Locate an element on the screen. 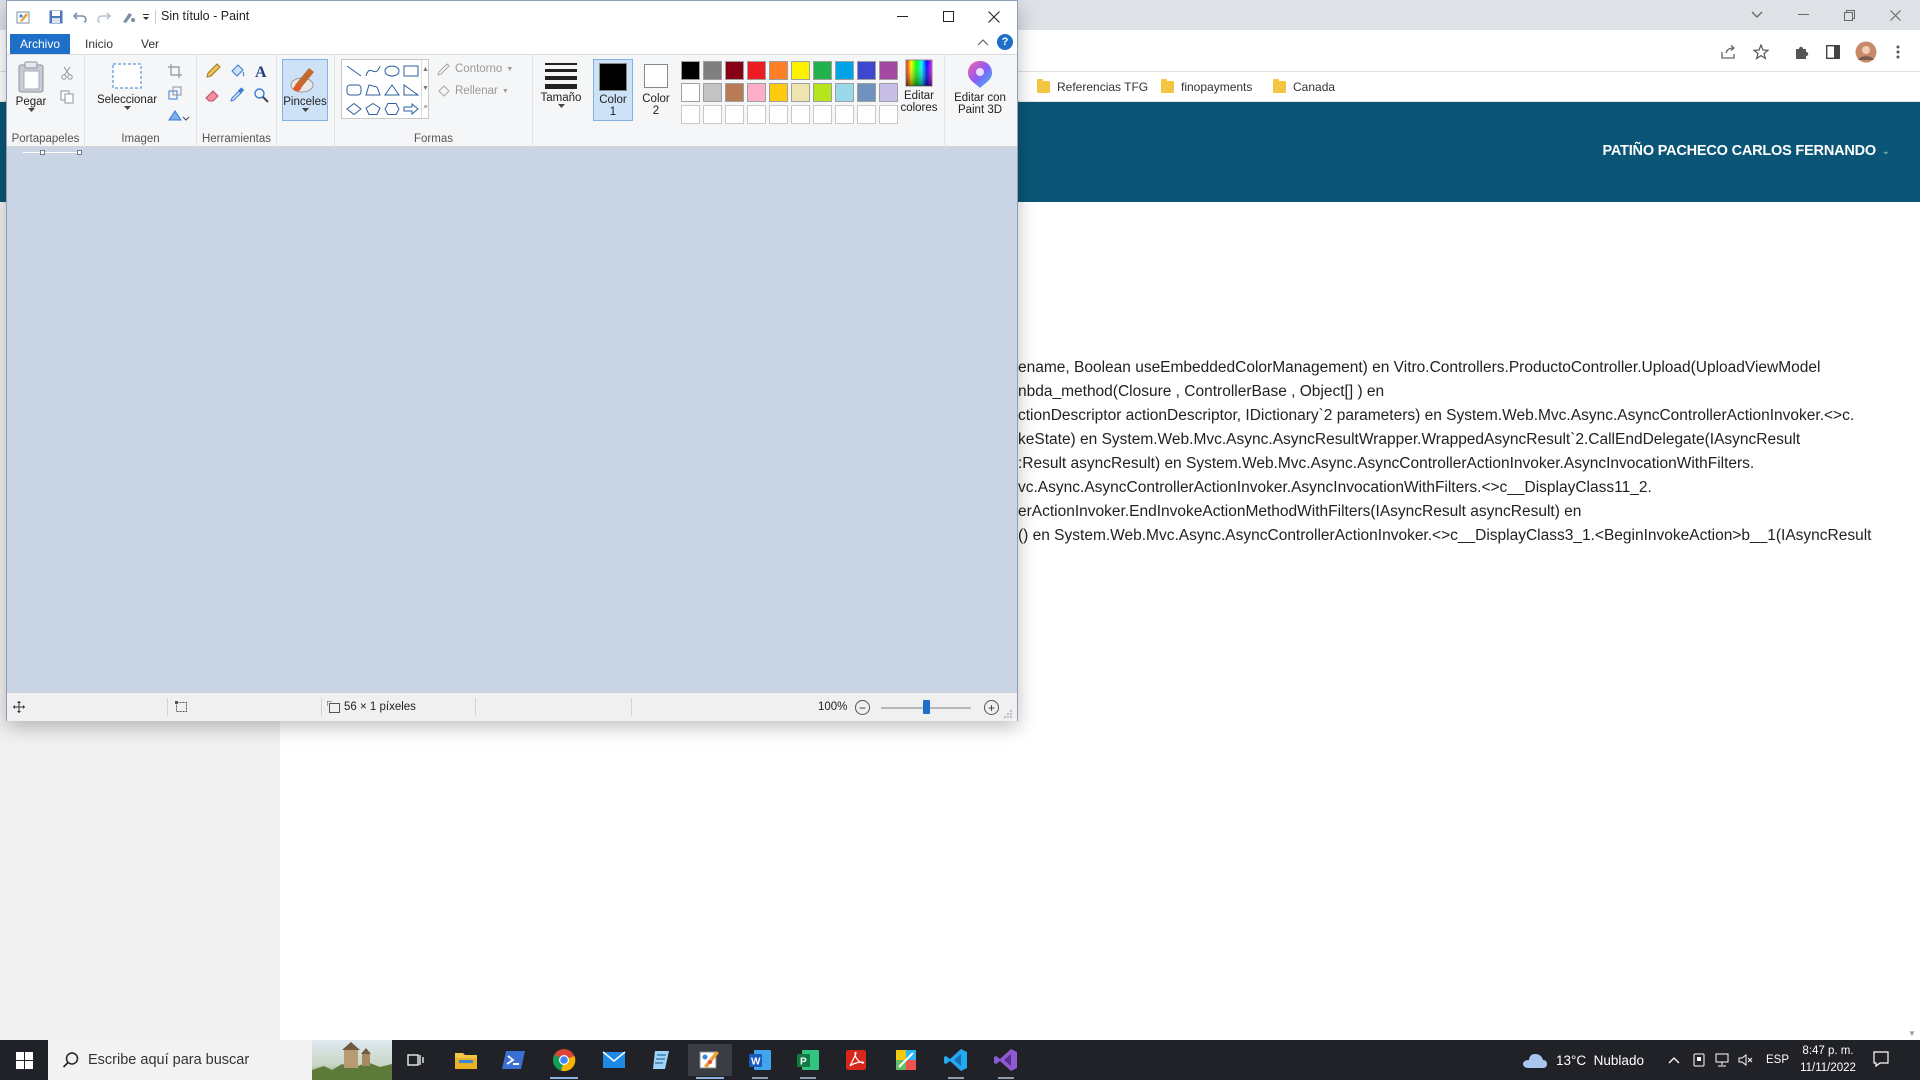 The height and width of the screenshot is (1080, 1920). chrome-app is located at coordinates (564, 1061).